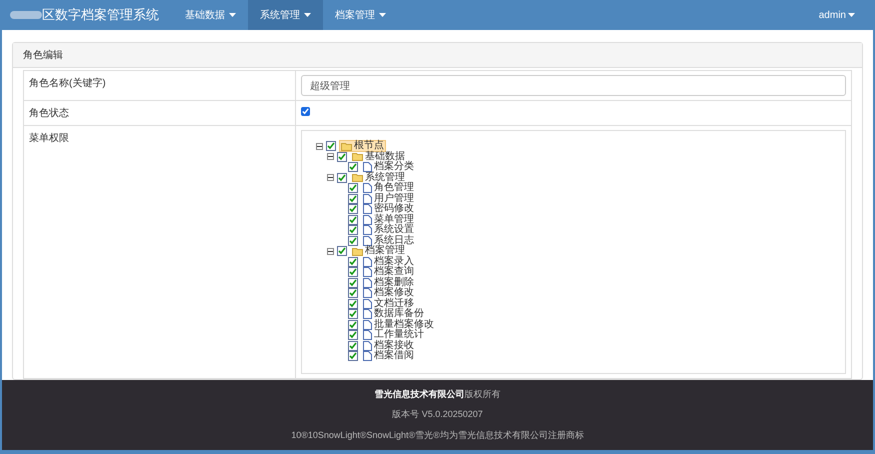 The width and height of the screenshot is (875, 454). What do you see at coordinates (394, 188) in the screenshot?
I see `tree-node-label: 角色管理` at bounding box center [394, 188].